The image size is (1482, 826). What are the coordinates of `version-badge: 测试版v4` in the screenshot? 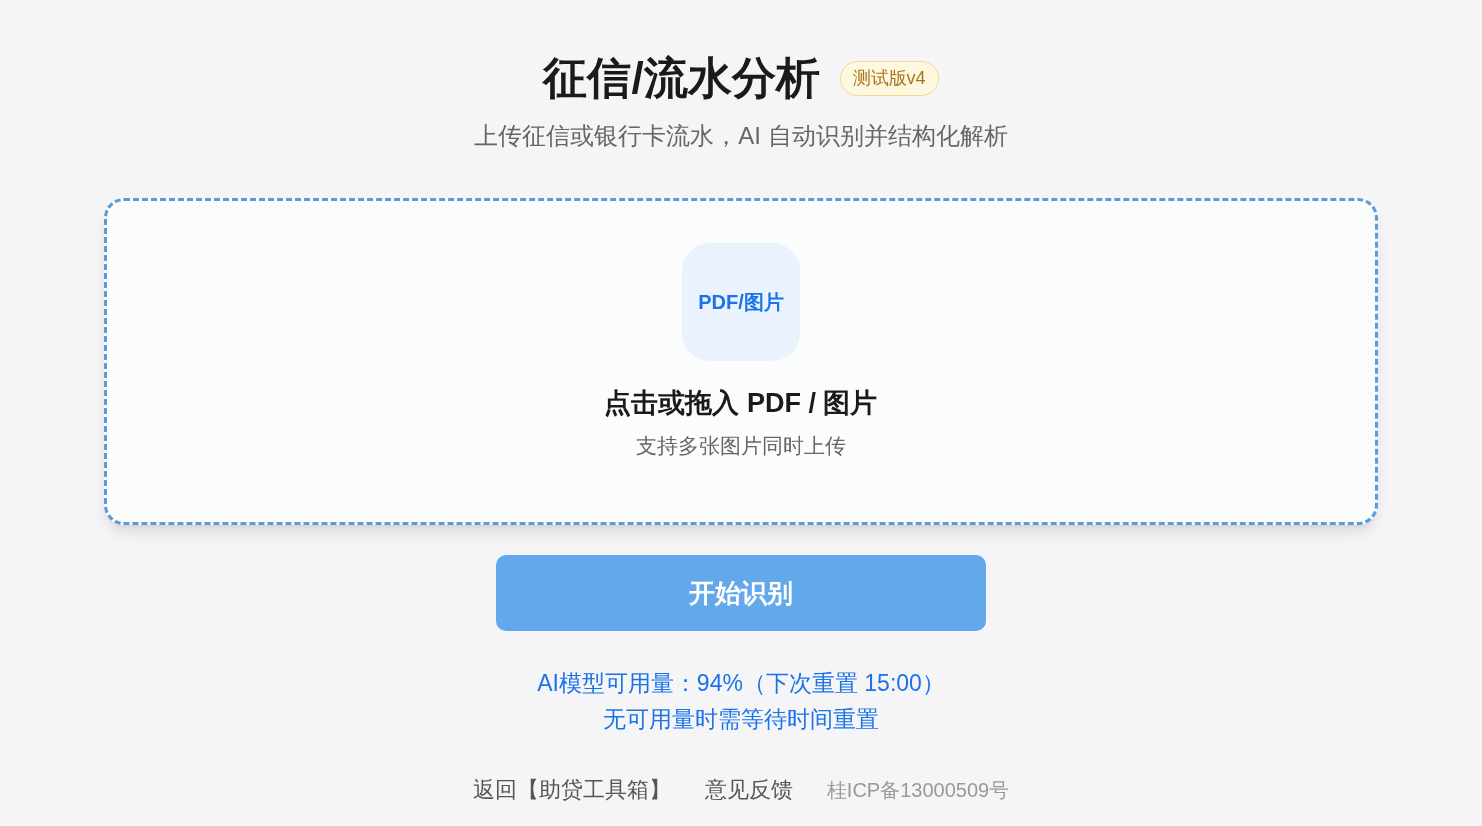 It's located at (889, 78).